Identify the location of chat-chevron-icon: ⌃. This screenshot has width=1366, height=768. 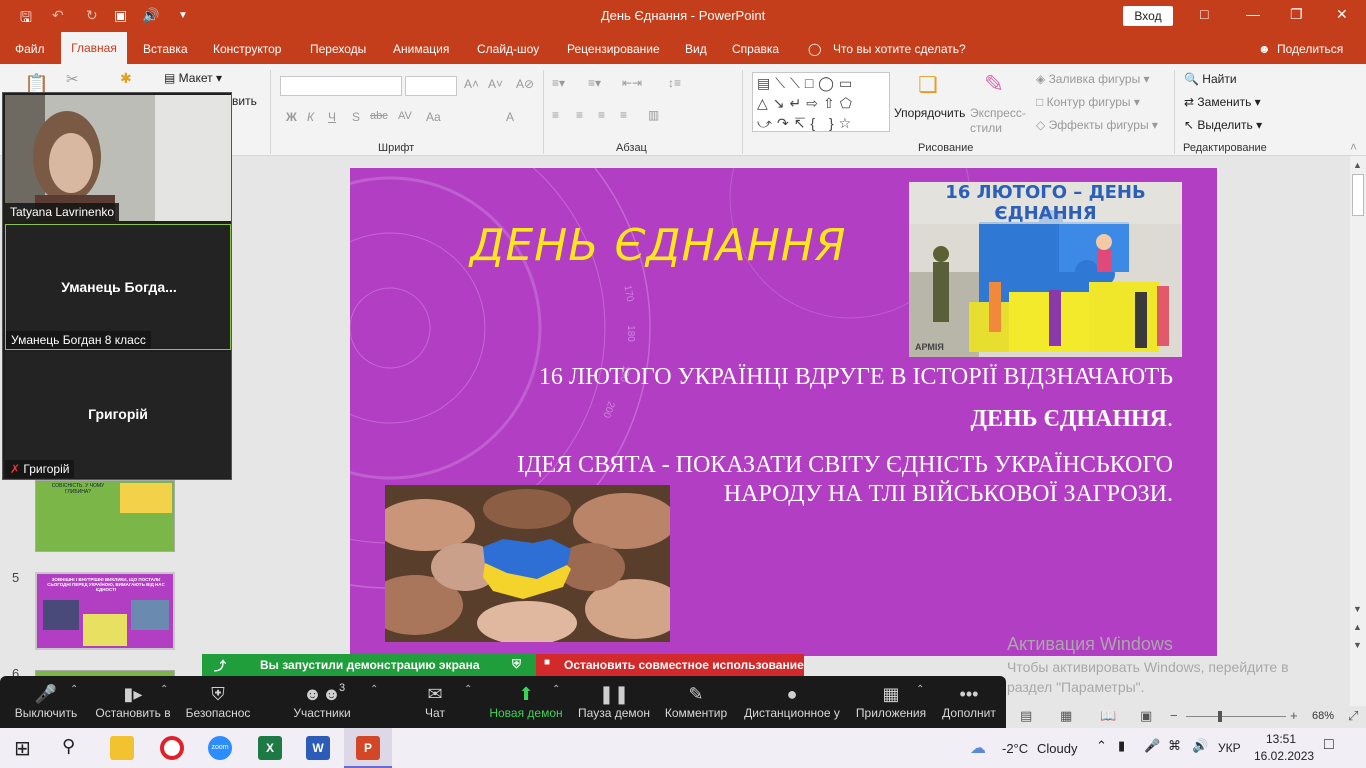
(468, 689).